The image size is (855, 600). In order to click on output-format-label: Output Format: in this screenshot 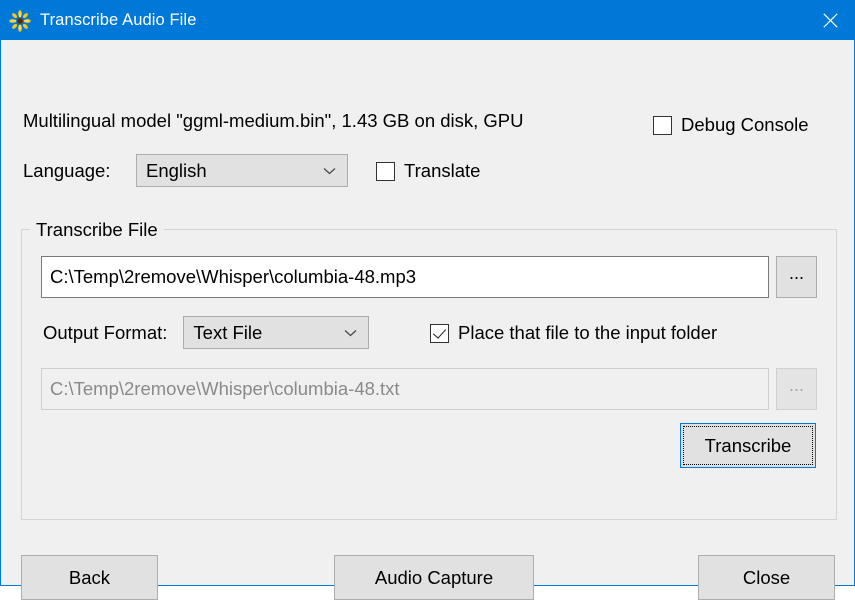, I will do `click(105, 332)`.